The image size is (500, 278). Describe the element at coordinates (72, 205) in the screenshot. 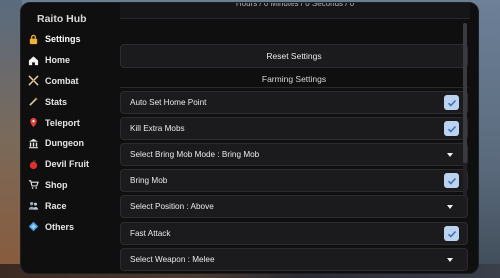

I see `sidebar-item-race: Race` at that location.